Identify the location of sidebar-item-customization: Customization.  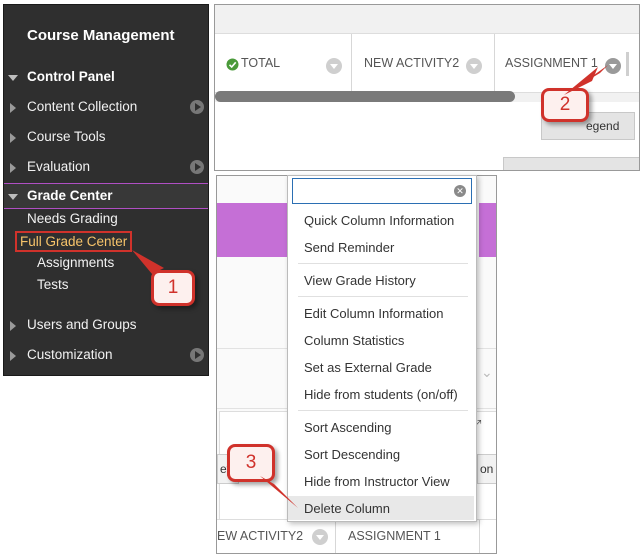
(106, 355).